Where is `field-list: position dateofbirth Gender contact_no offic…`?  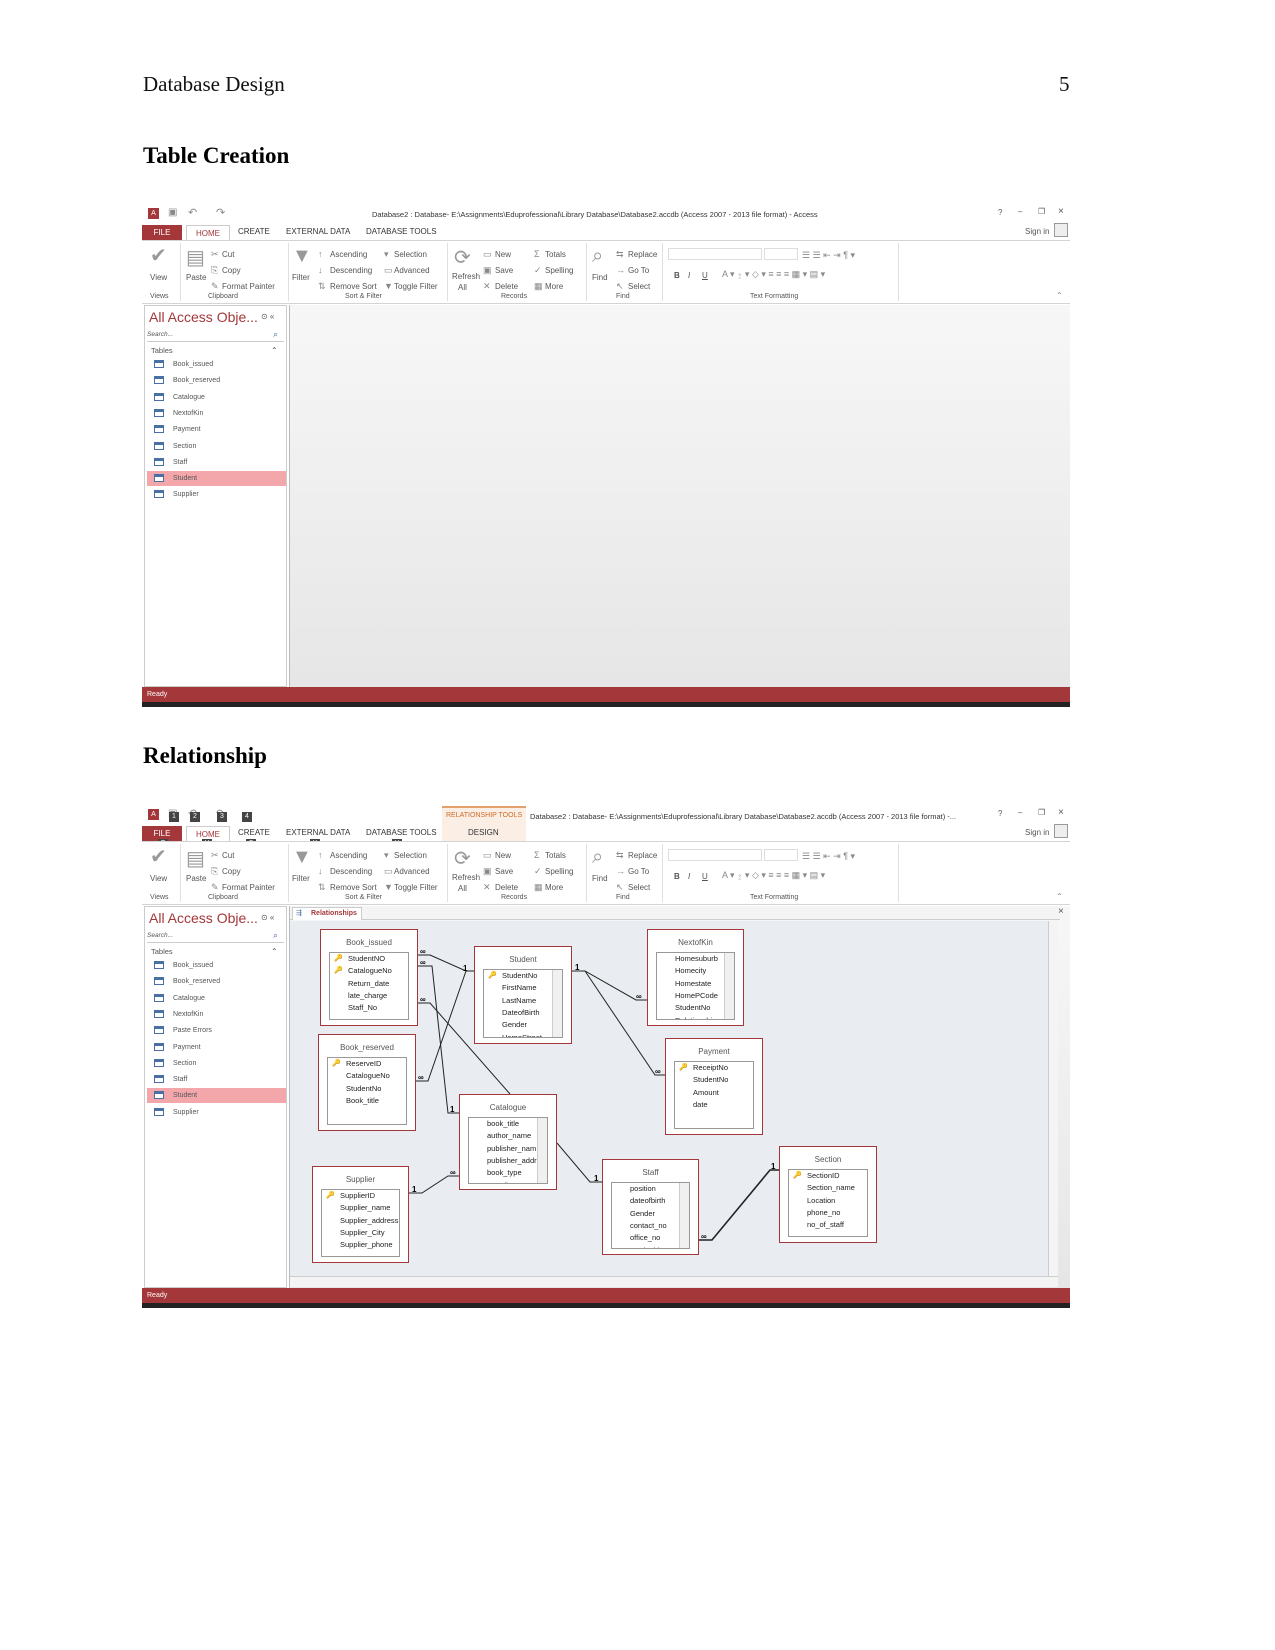 field-list: position dateofbirth Gender contact_no offic… is located at coordinates (650, 1215).